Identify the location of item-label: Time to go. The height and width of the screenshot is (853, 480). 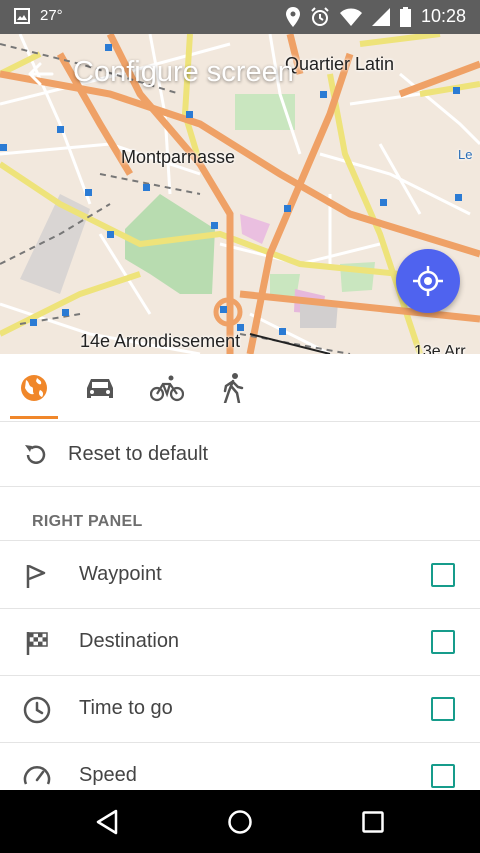
(126, 708).